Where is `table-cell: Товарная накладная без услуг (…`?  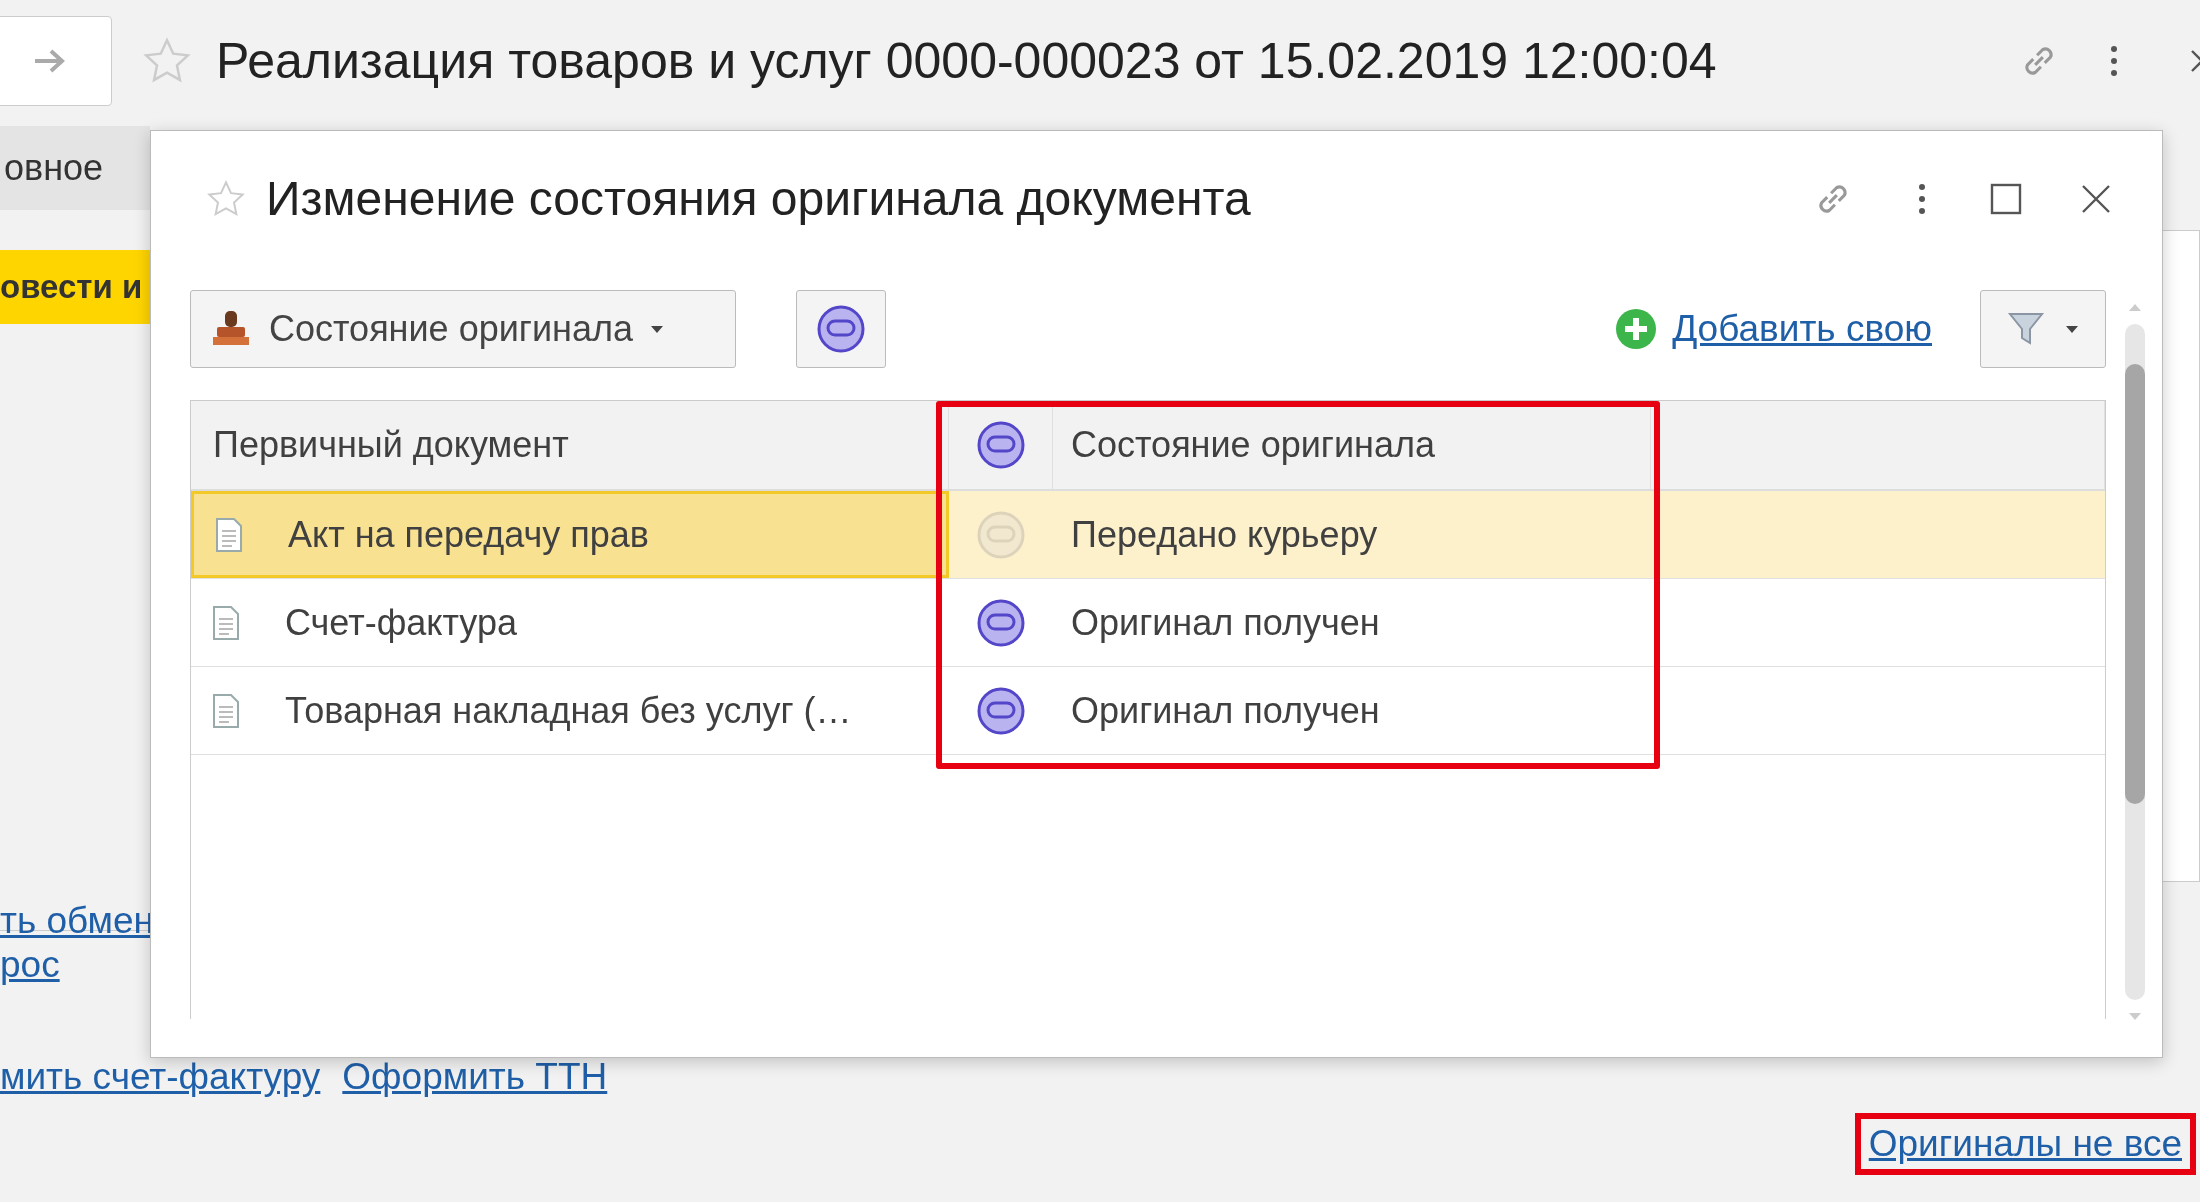 table-cell: Товарная накладная без услуг (… is located at coordinates (568, 710).